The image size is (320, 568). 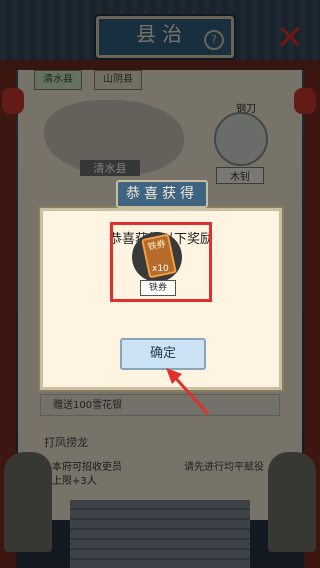 What do you see at coordinates (163, 354) in the screenshot?
I see `confirm-button: 确定` at bounding box center [163, 354].